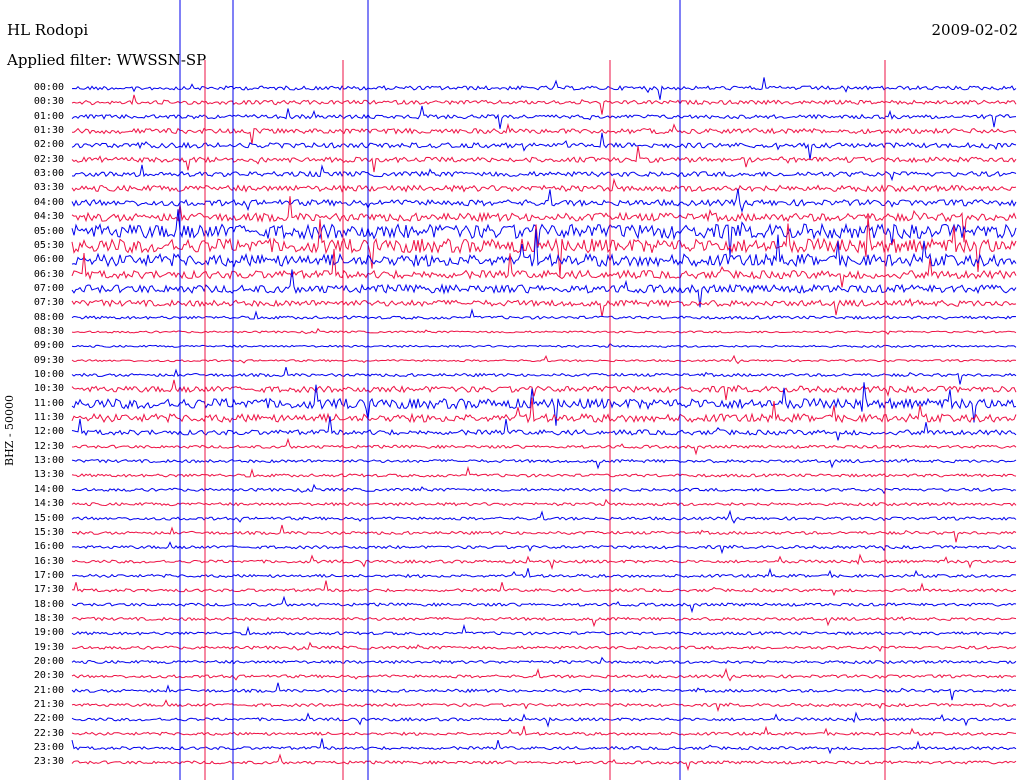 The image size is (1024, 780). What do you see at coordinates (48, 188) in the screenshot?
I see `time-label: 03:30` at bounding box center [48, 188].